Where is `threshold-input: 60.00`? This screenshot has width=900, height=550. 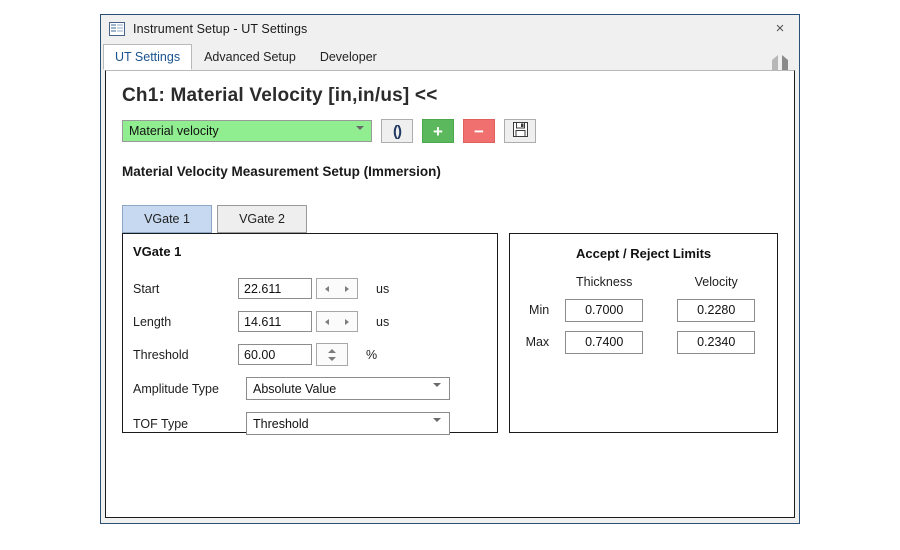 threshold-input: 60.00 is located at coordinates (275, 354).